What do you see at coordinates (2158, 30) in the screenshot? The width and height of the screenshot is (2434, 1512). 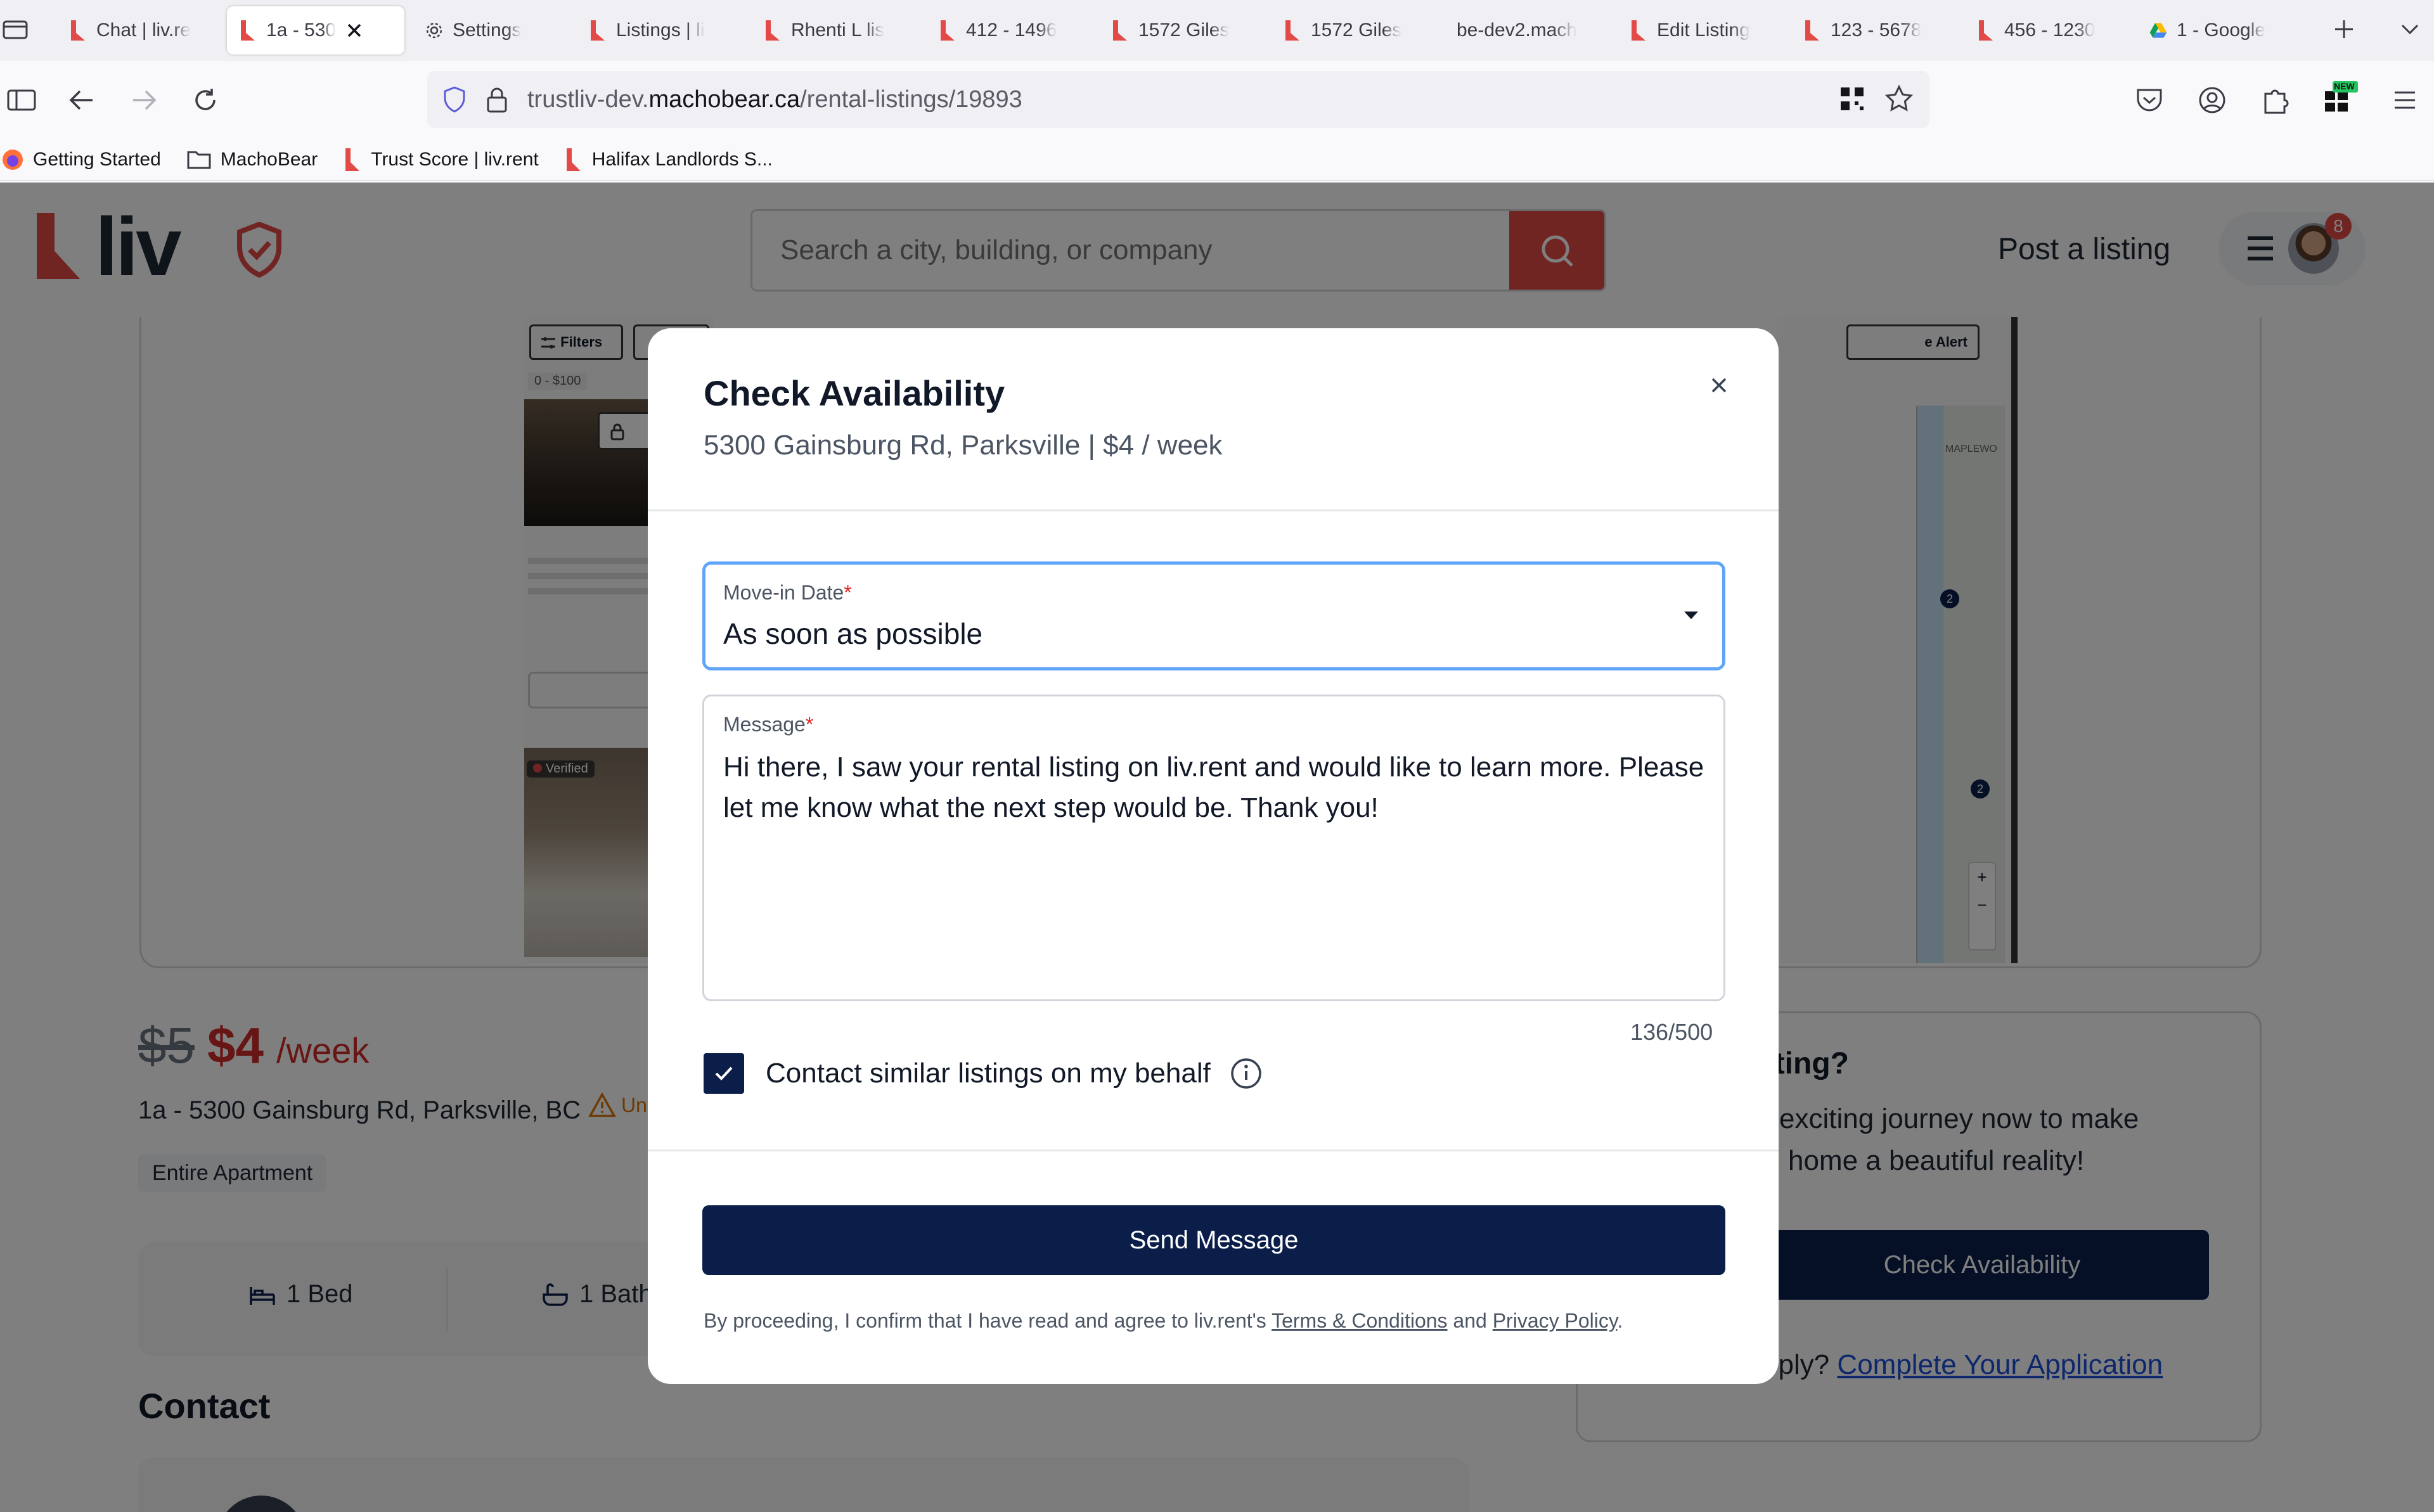 I see `google-drive-icon` at bounding box center [2158, 30].